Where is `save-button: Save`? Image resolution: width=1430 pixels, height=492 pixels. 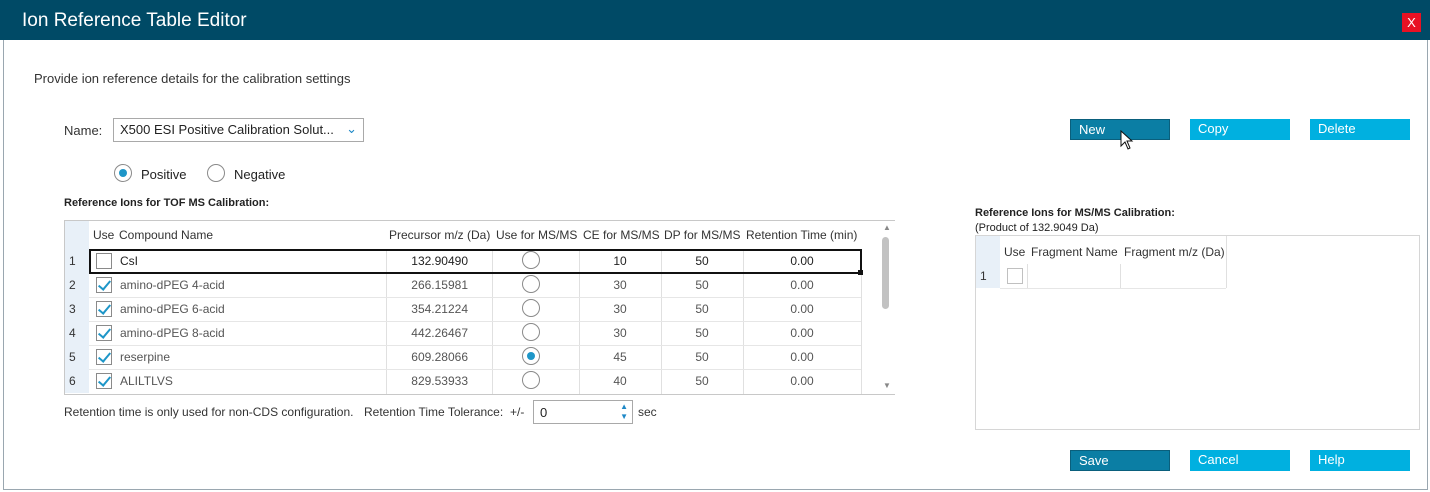
save-button: Save is located at coordinates (1120, 460).